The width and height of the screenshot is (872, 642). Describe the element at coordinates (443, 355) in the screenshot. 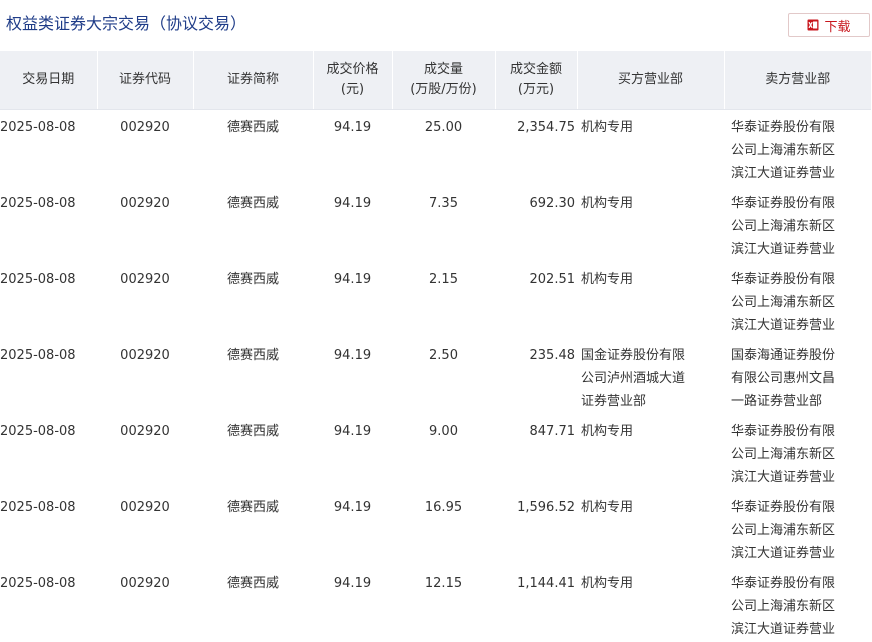

I see `volume-cell-text: 2.50` at that location.